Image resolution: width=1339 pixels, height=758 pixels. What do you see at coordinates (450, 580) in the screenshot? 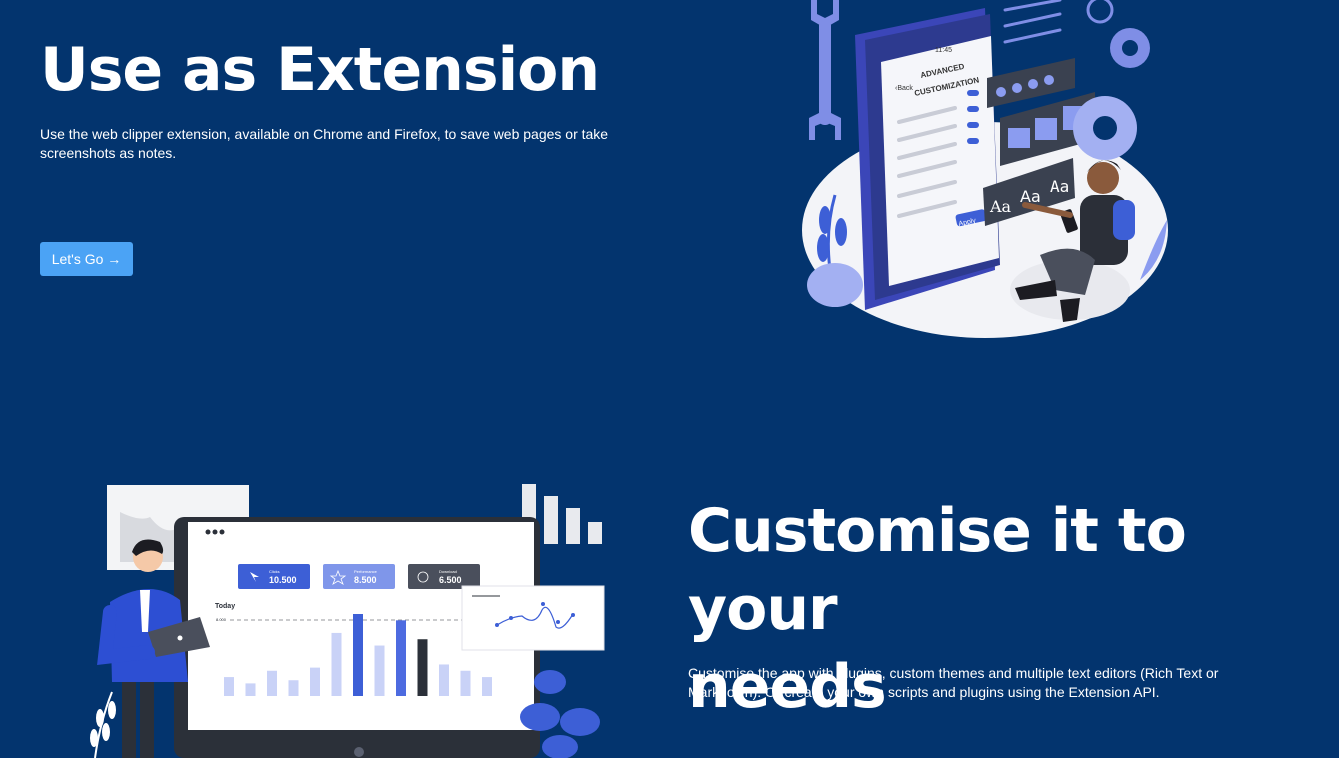
I see `stat-value: 6.500` at bounding box center [450, 580].